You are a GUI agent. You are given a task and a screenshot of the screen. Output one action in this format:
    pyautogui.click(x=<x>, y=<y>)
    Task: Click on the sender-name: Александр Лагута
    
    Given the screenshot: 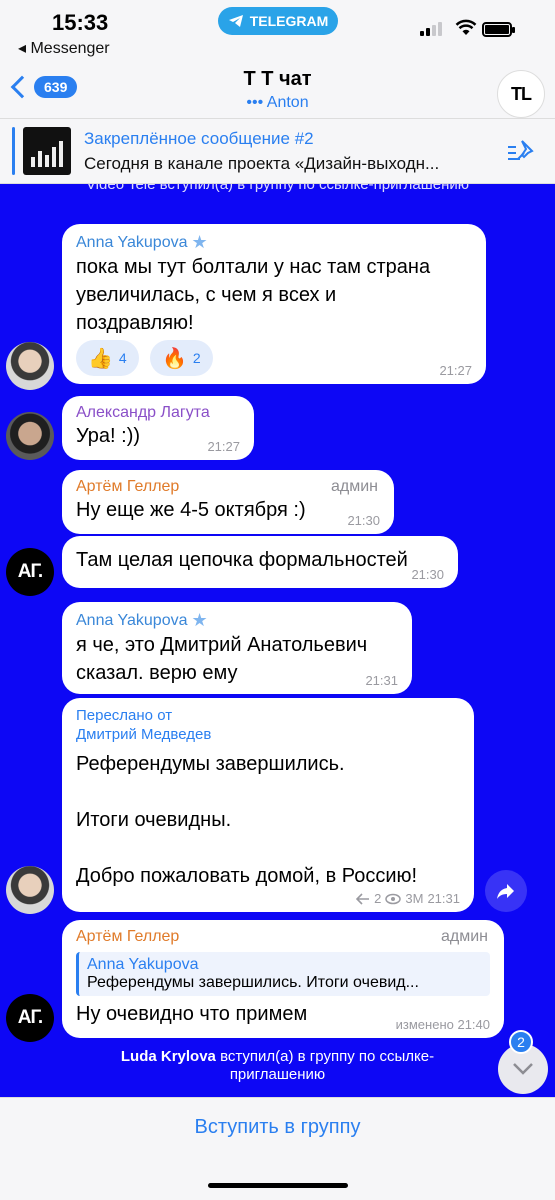 What is the action you would take?
    pyautogui.click(x=143, y=412)
    